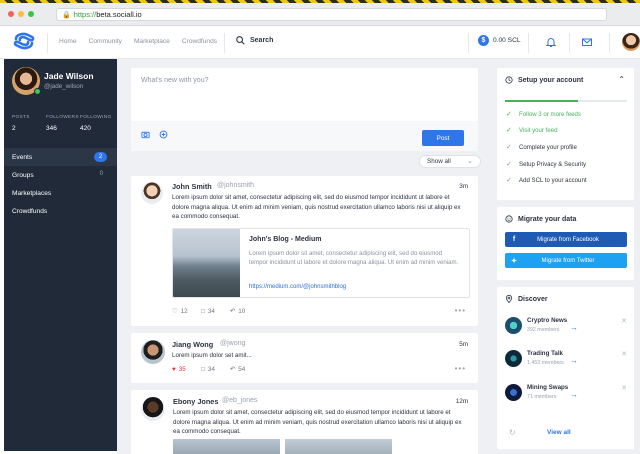 Image resolution: width=640 pixels, height=454 pixels. What do you see at coordinates (60, 193) in the screenshot?
I see `sidebar-item-marketplaces: Marketplaces` at bounding box center [60, 193].